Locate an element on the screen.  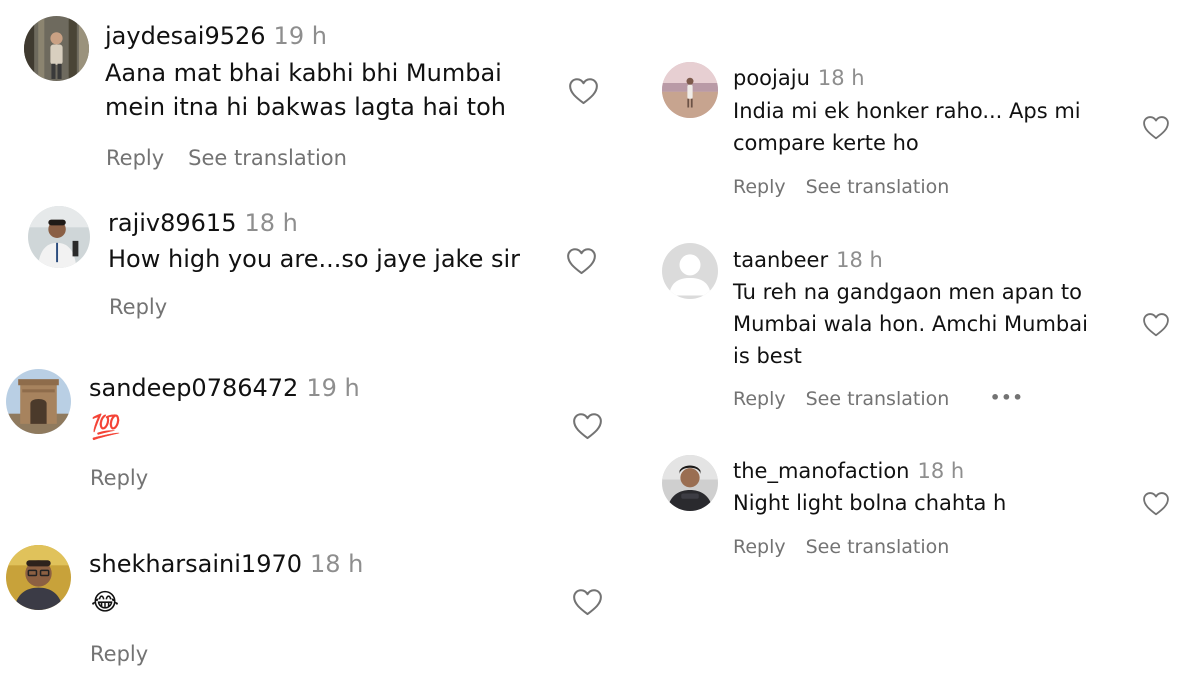
comment-text-line: How high you are...so jaye jake sir is located at coordinates (314, 259).